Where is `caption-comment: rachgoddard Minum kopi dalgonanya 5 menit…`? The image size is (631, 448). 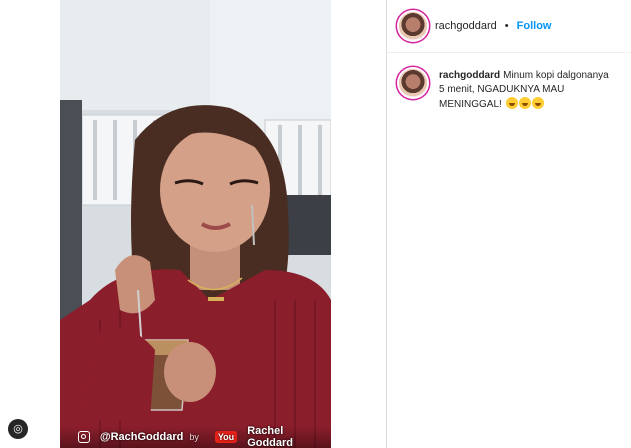 caption-comment: rachgoddard Minum kopi dalgonanya 5 menit… is located at coordinates (509, 82).